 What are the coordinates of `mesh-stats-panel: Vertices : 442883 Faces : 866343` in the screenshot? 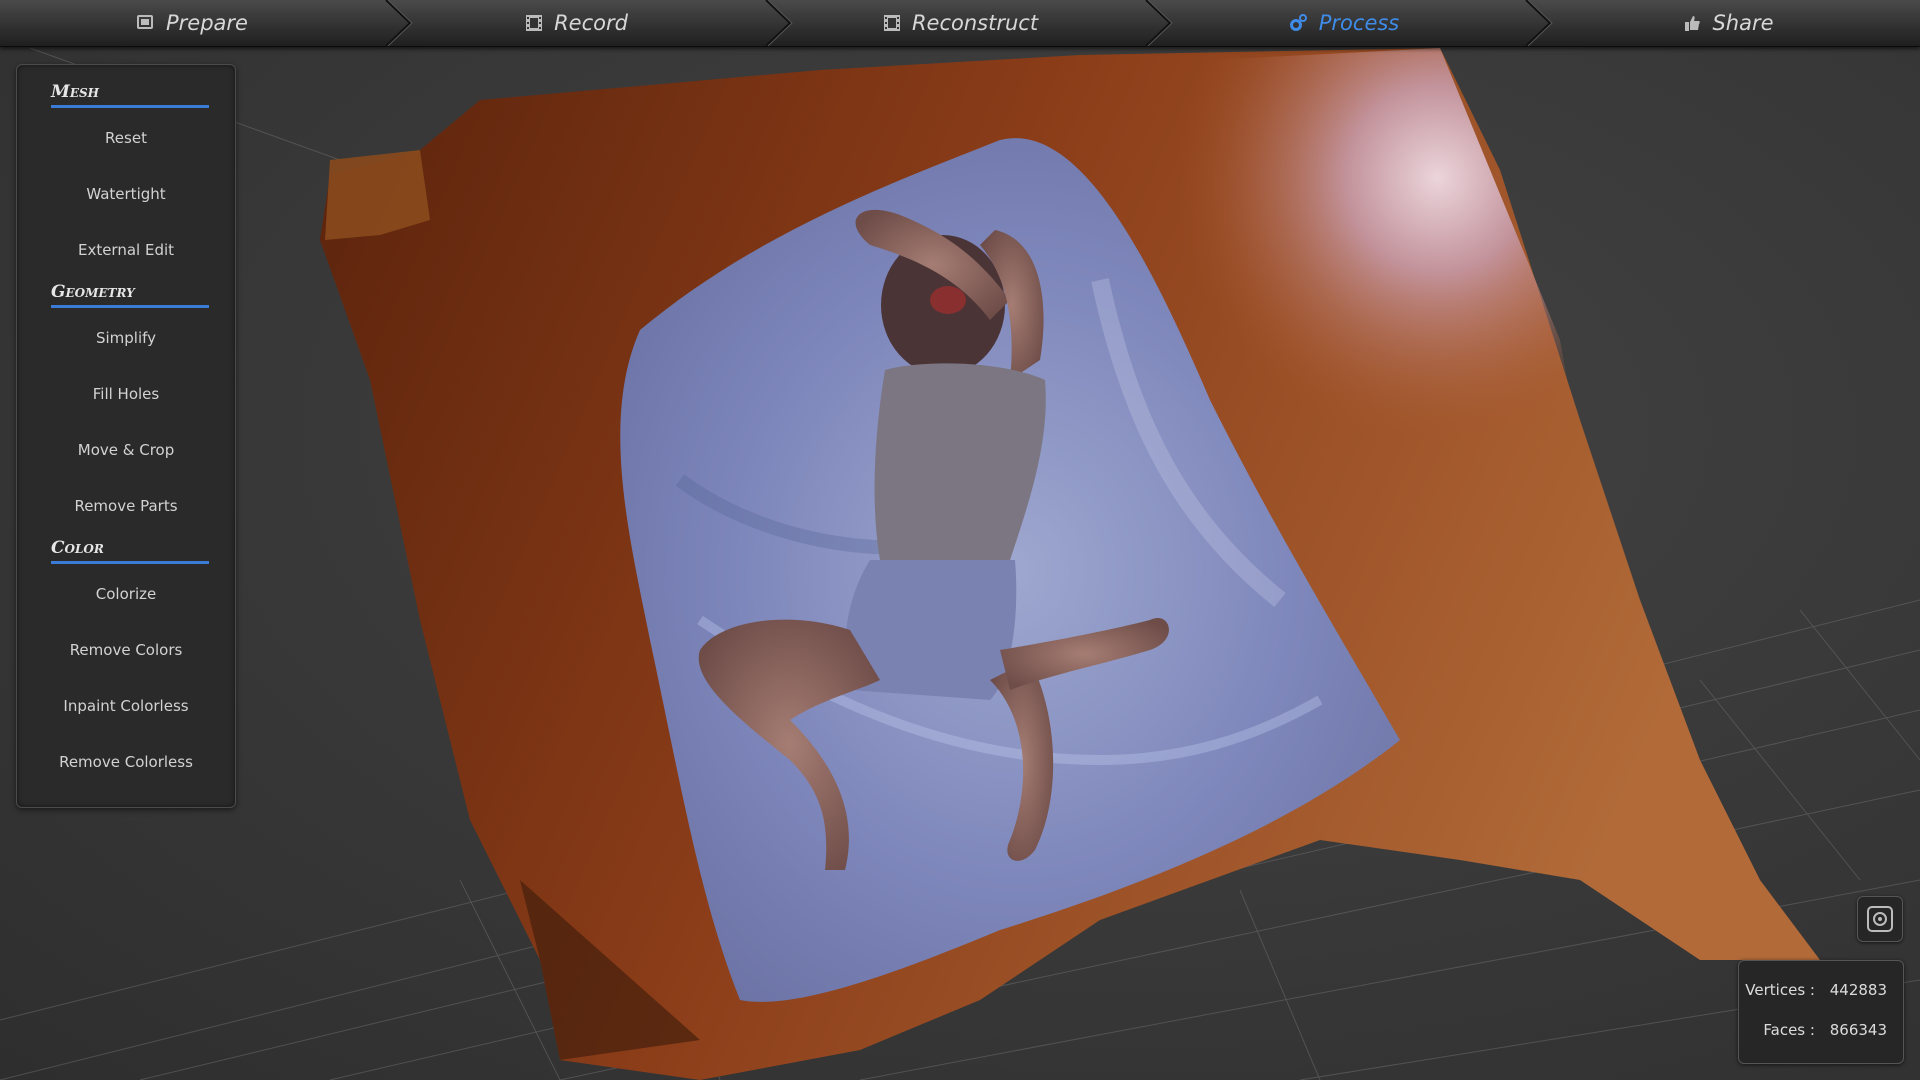 It's located at (1821, 1012).